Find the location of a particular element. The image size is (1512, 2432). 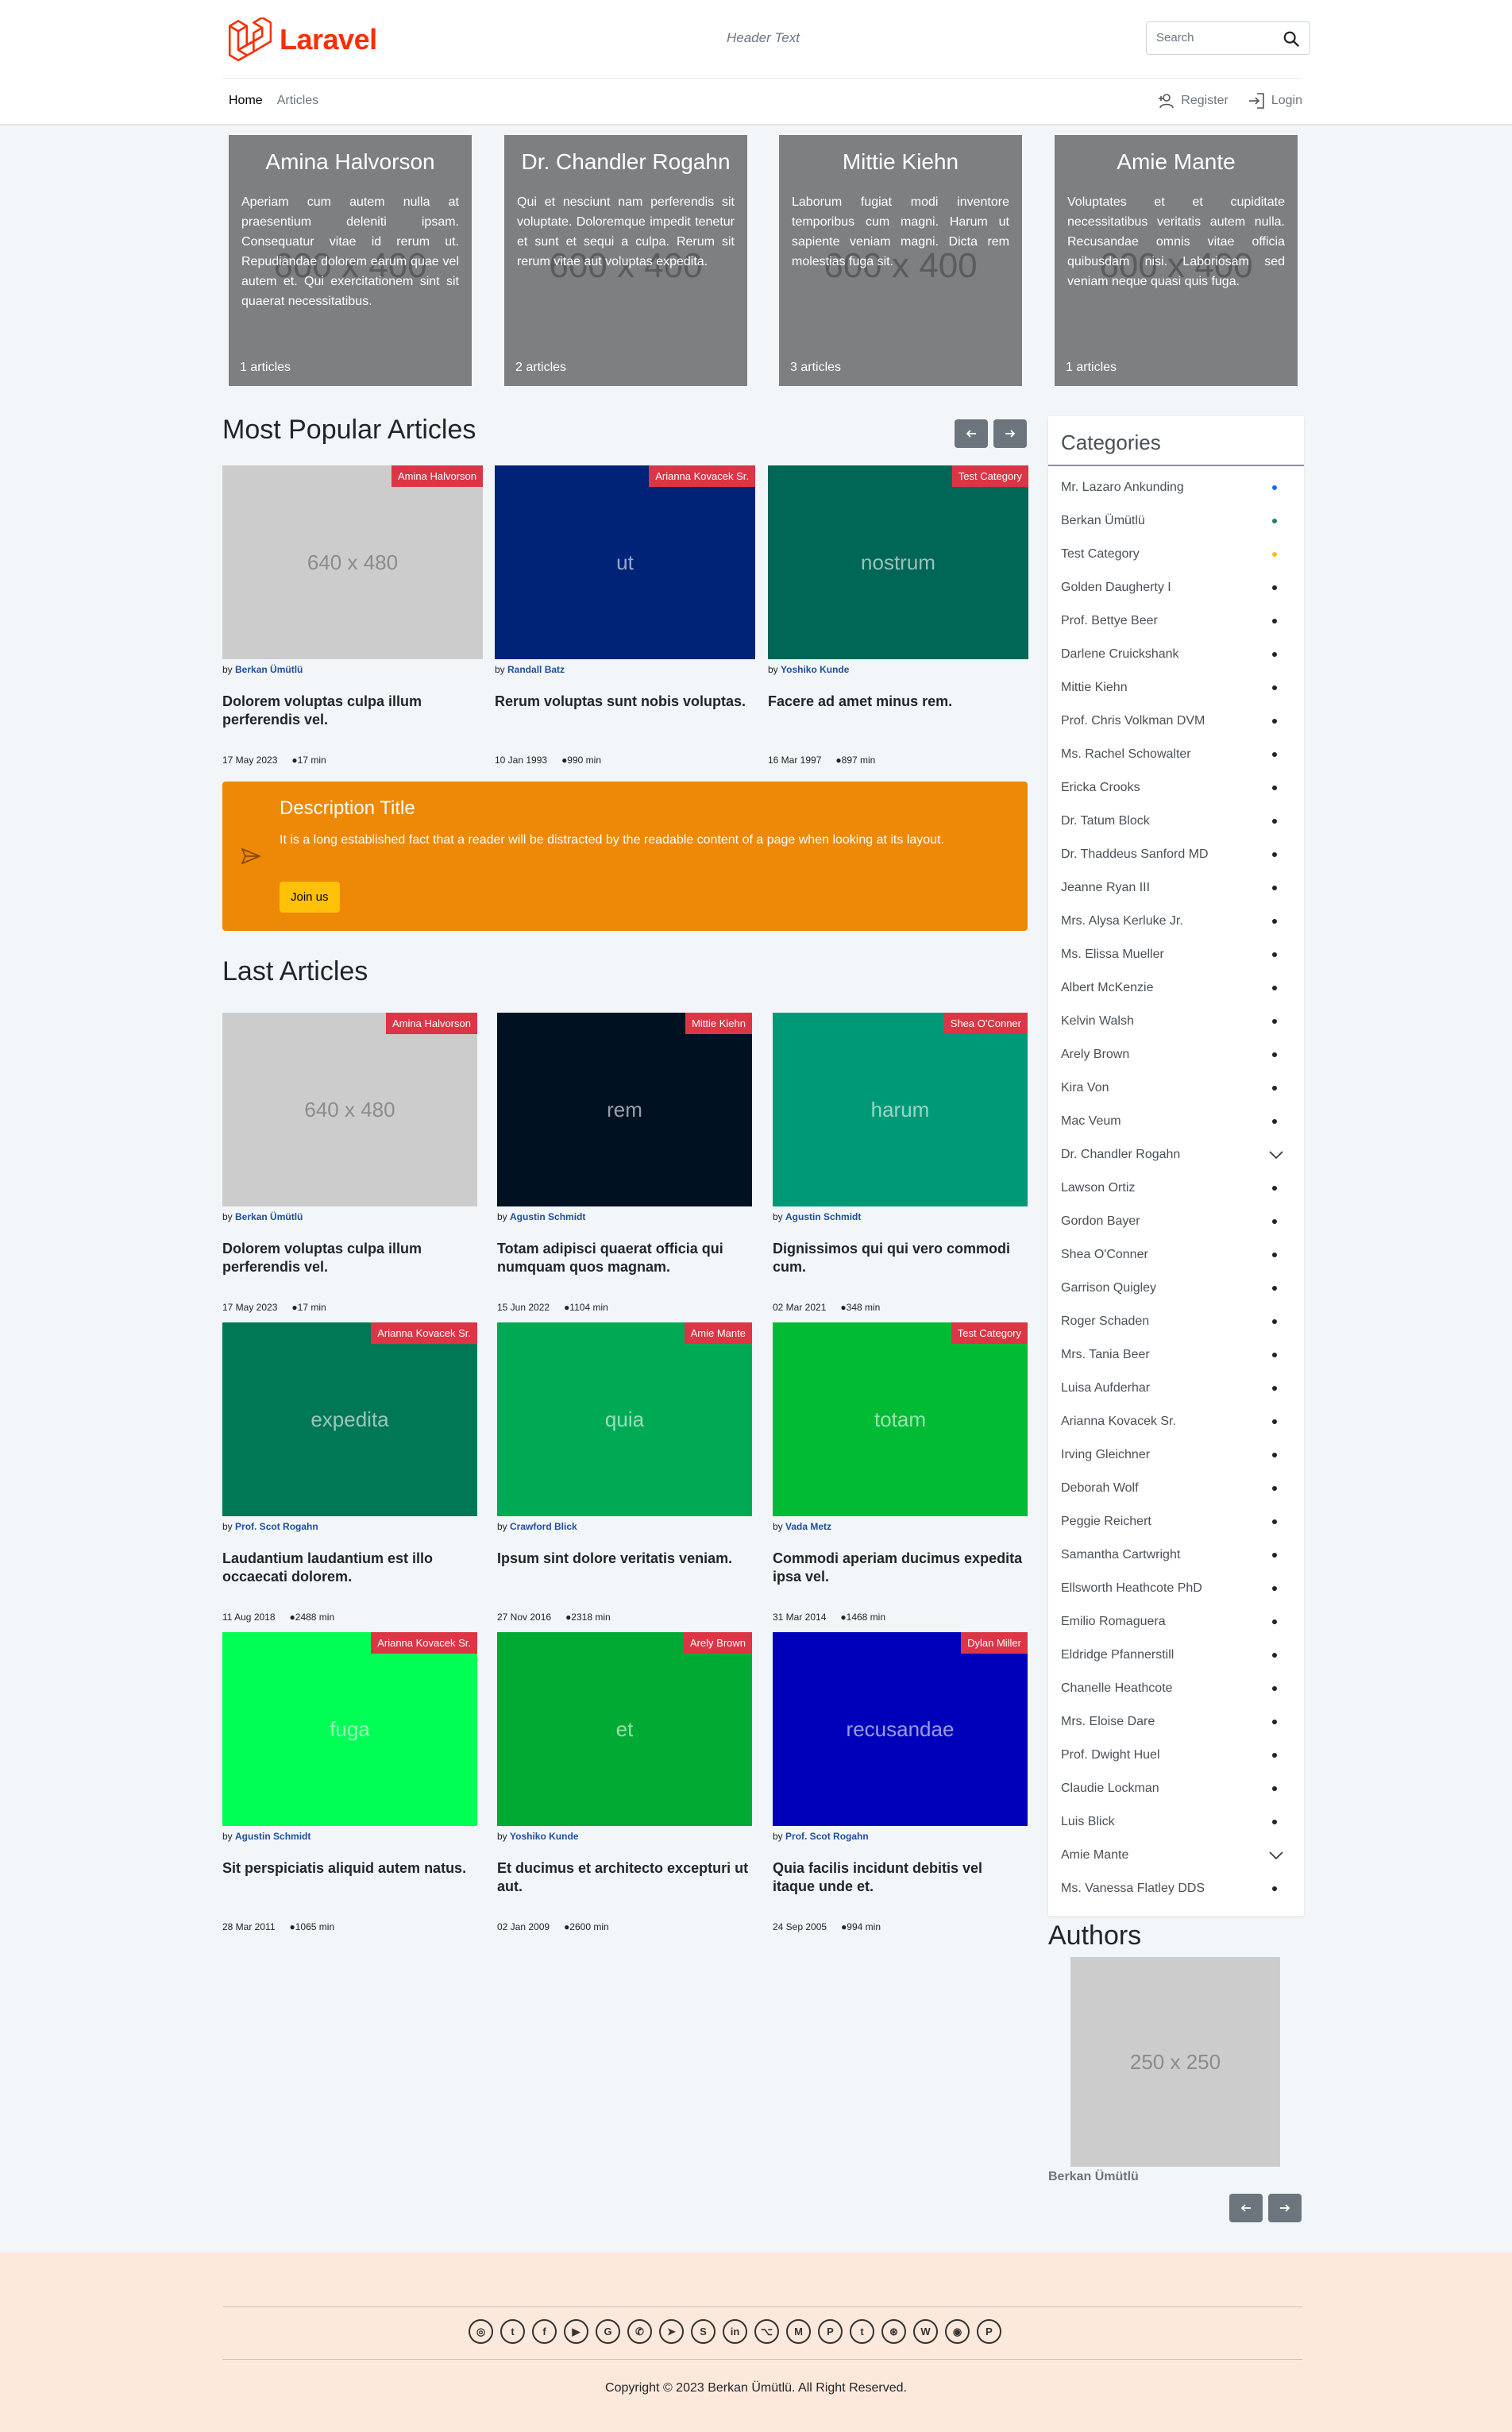

category-item: Arianna Kovacek Sr. is located at coordinates (1176, 1421).